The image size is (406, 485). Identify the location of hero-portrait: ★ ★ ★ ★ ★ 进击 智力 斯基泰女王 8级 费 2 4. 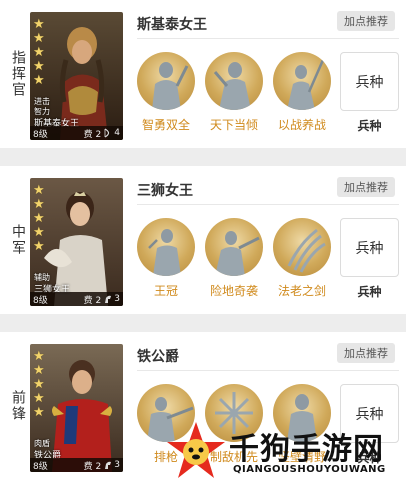
(76, 76).